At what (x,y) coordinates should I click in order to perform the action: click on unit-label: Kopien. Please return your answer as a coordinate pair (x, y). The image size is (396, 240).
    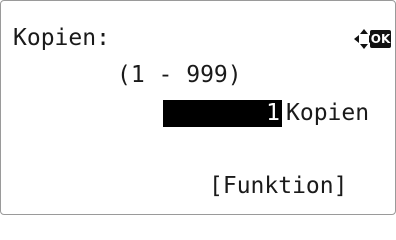
    Looking at the image, I should click on (328, 113).